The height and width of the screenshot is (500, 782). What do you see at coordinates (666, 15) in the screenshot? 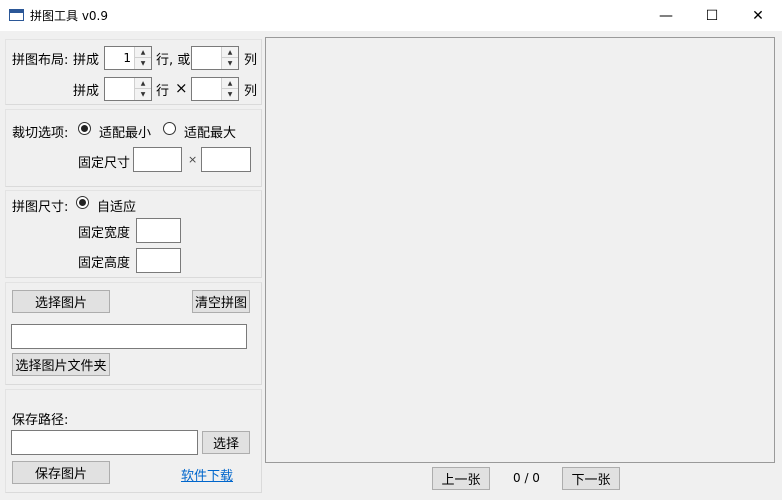
I see `minimize-button: —` at bounding box center [666, 15].